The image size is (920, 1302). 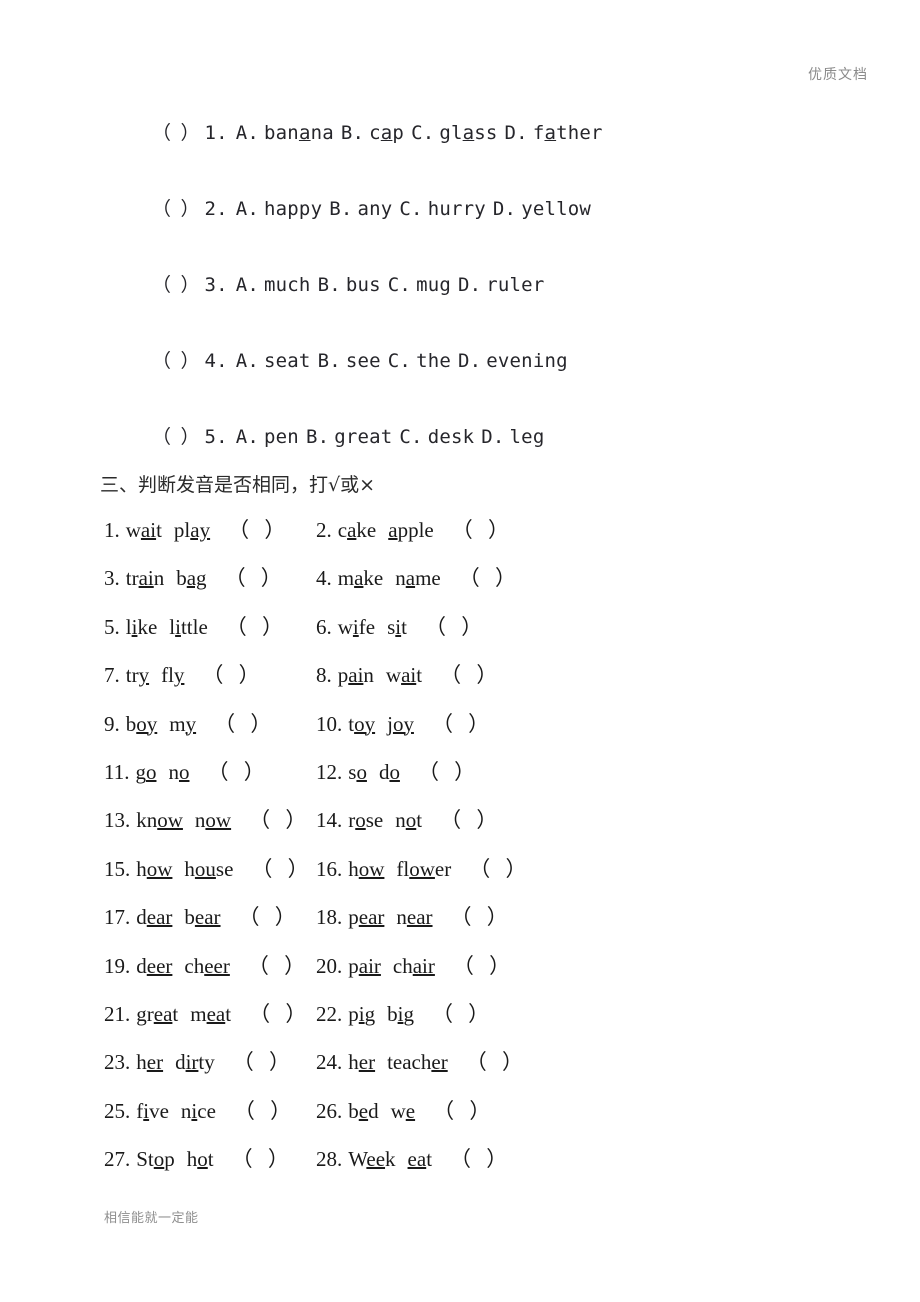 What do you see at coordinates (112, 578) in the screenshot?
I see `pair-number: 3.` at bounding box center [112, 578].